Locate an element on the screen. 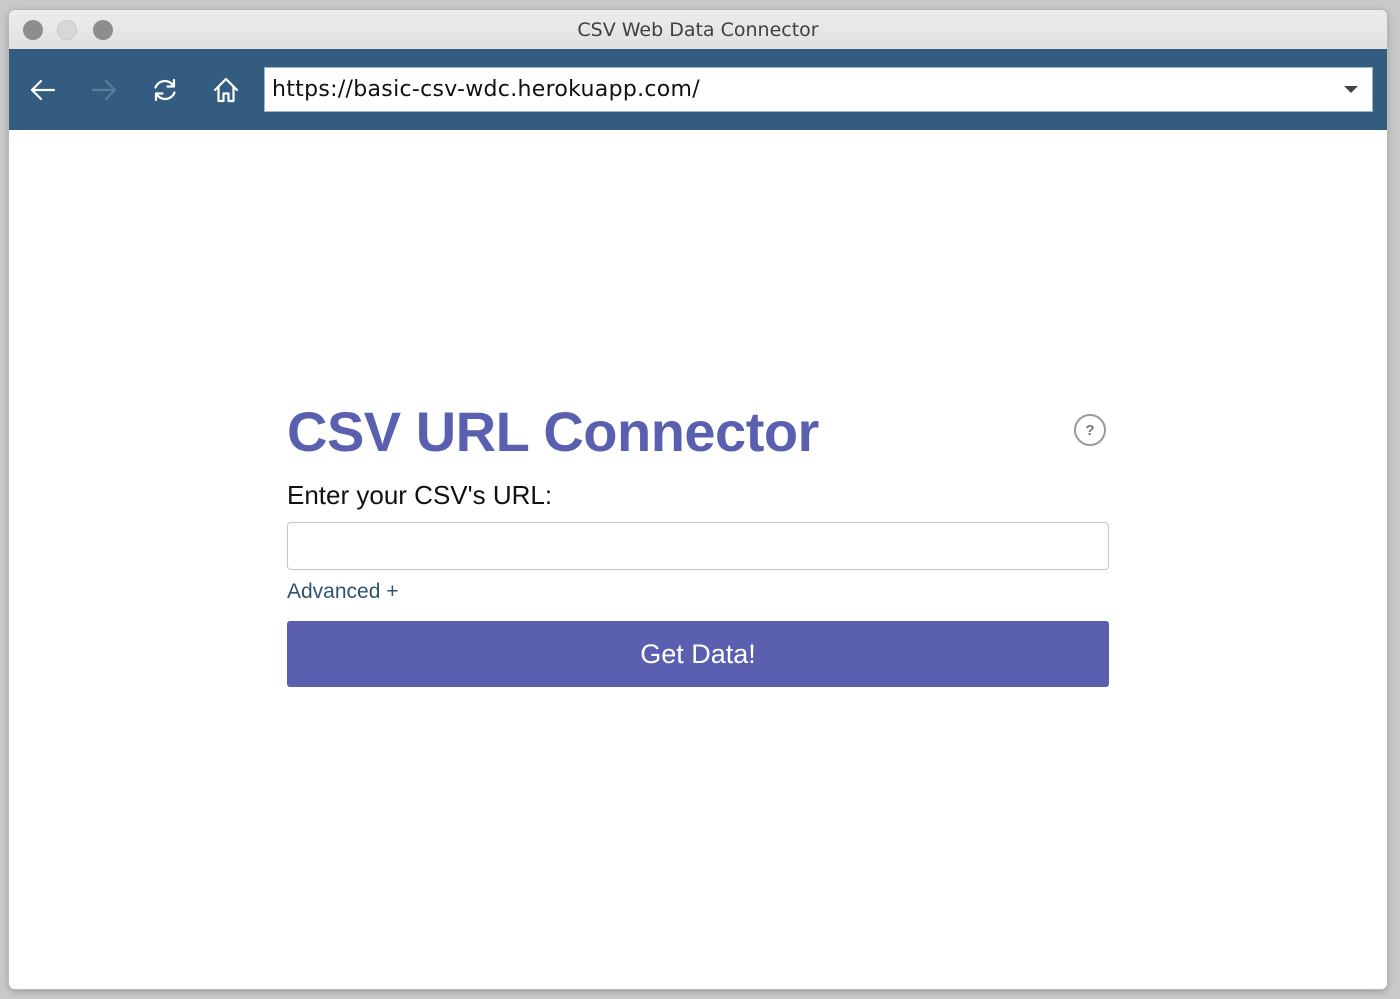  title-bar: CSV Web Data Connector is located at coordinates (698, 30).